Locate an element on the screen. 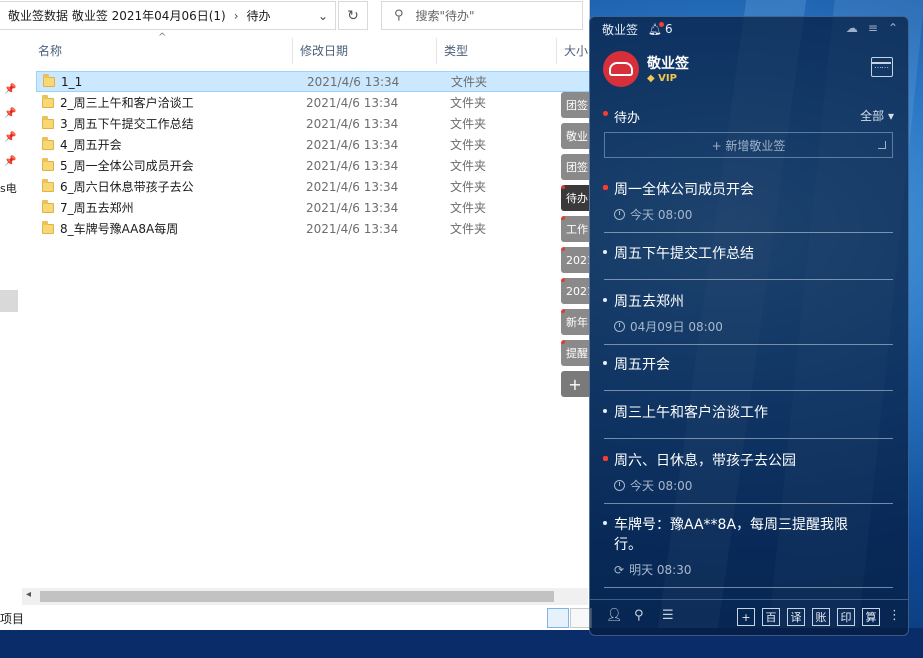 This screenshot has width=923, height=658. file-row: 8_车牌号豫AA8A每周 2021/4/6 13:34 文件夹 is located at coordinates (313, 228).